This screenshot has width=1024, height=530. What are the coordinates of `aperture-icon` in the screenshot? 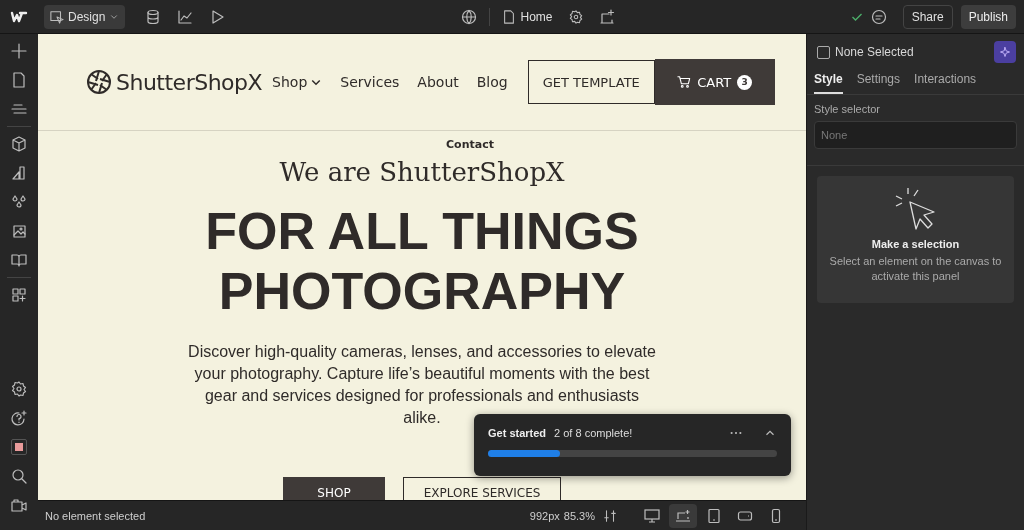 It's located at (99, 82).